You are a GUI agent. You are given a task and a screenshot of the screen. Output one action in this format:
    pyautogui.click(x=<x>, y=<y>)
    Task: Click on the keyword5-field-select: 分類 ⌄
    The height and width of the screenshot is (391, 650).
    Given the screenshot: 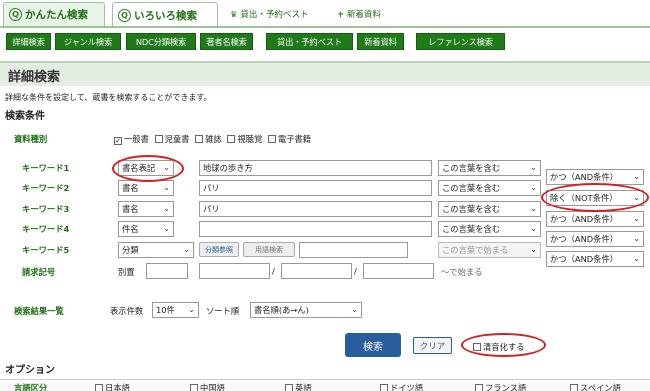 What is the action you would take?
    pyautogui.click(x=156, y=250)
    